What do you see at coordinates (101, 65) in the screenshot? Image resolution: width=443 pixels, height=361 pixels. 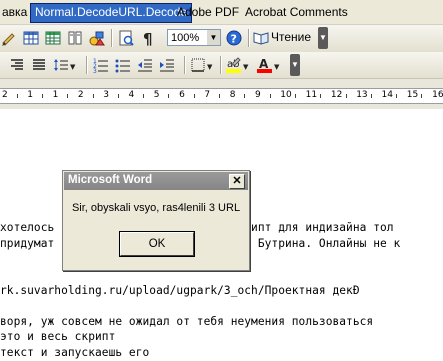 I see `numbered-list-icon: 123` at bounding box center [101, 65].